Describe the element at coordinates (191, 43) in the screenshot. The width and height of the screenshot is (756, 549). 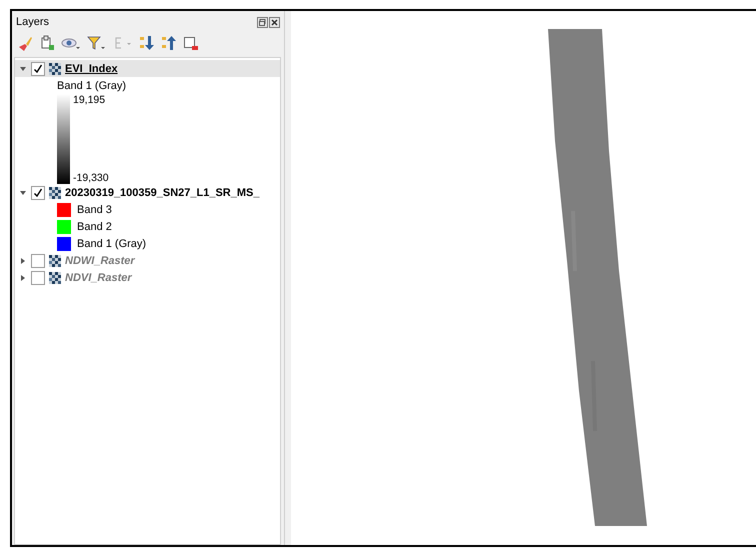
I see `remove-layer-icon` at that location.